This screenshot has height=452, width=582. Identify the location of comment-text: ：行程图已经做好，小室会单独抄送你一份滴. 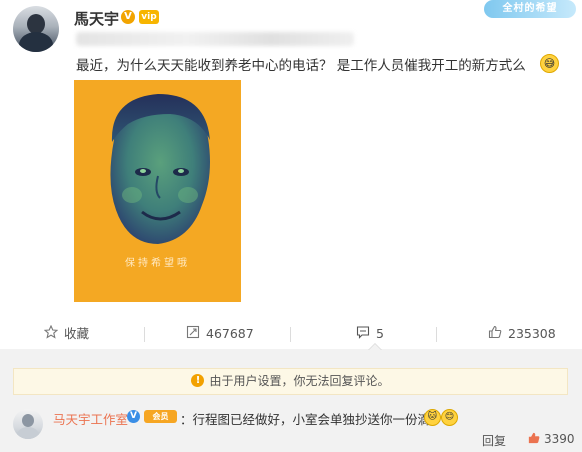
(305, 419).